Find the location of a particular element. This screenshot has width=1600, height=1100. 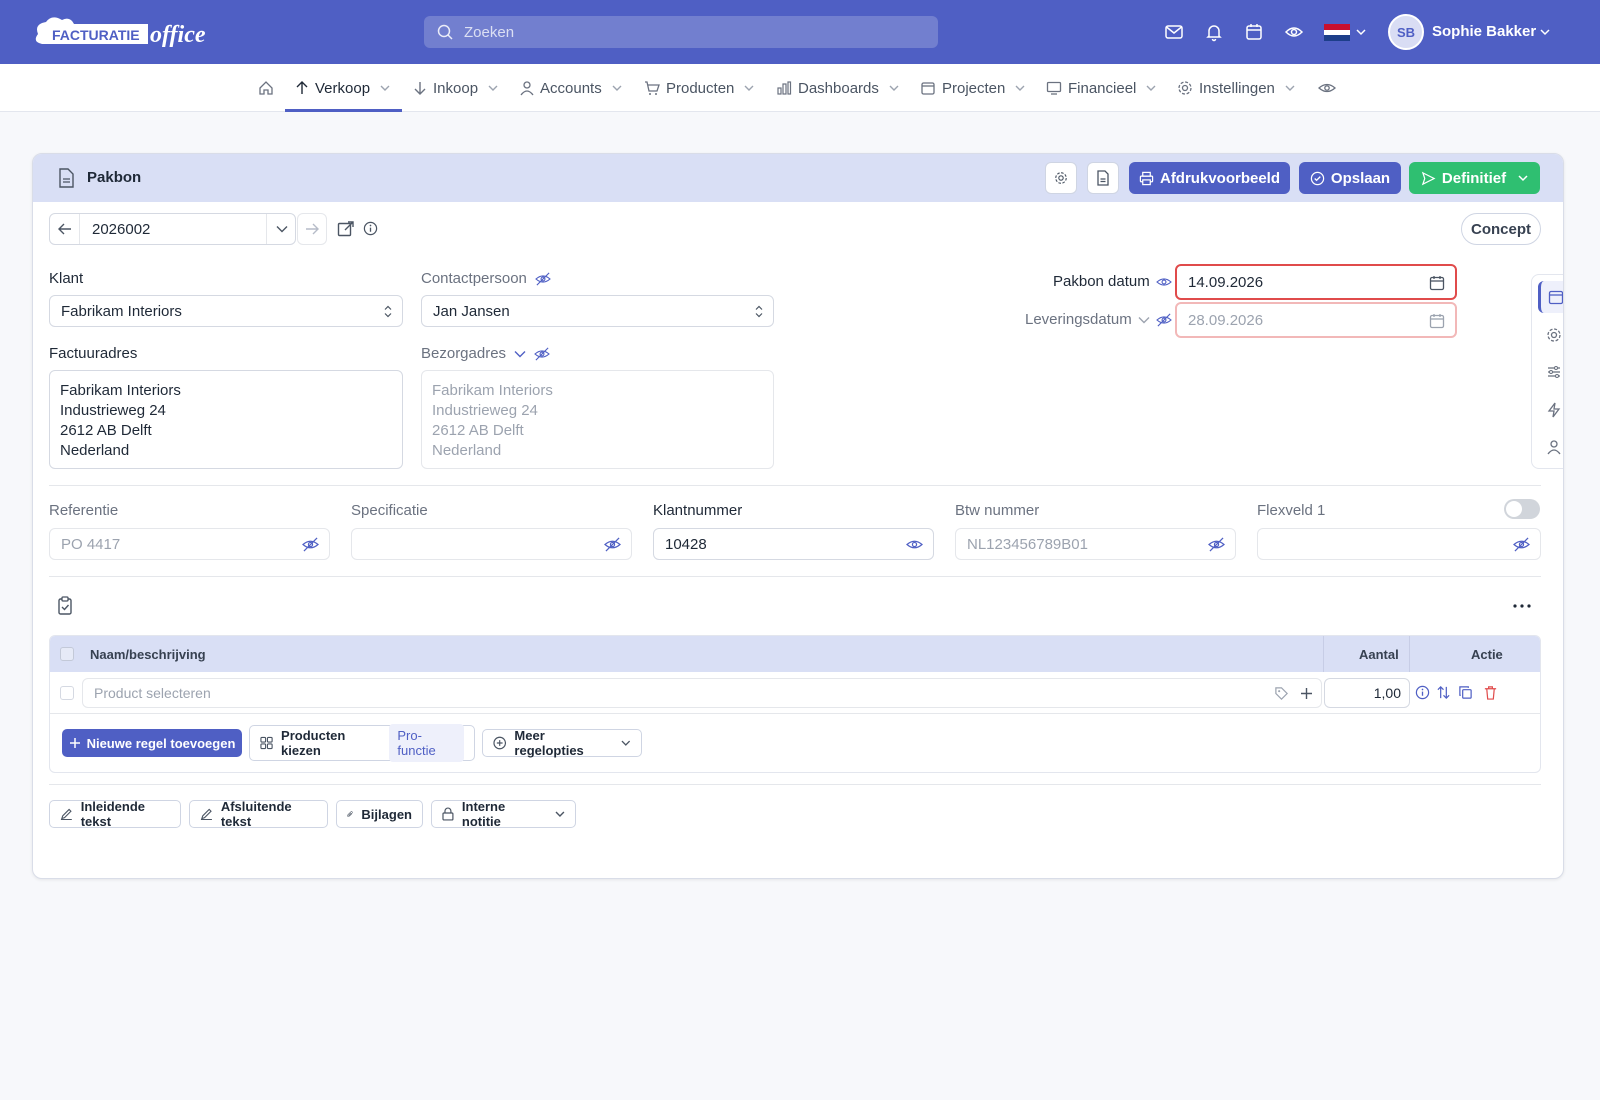

trash-icon is located at coordinates (1490, 692).